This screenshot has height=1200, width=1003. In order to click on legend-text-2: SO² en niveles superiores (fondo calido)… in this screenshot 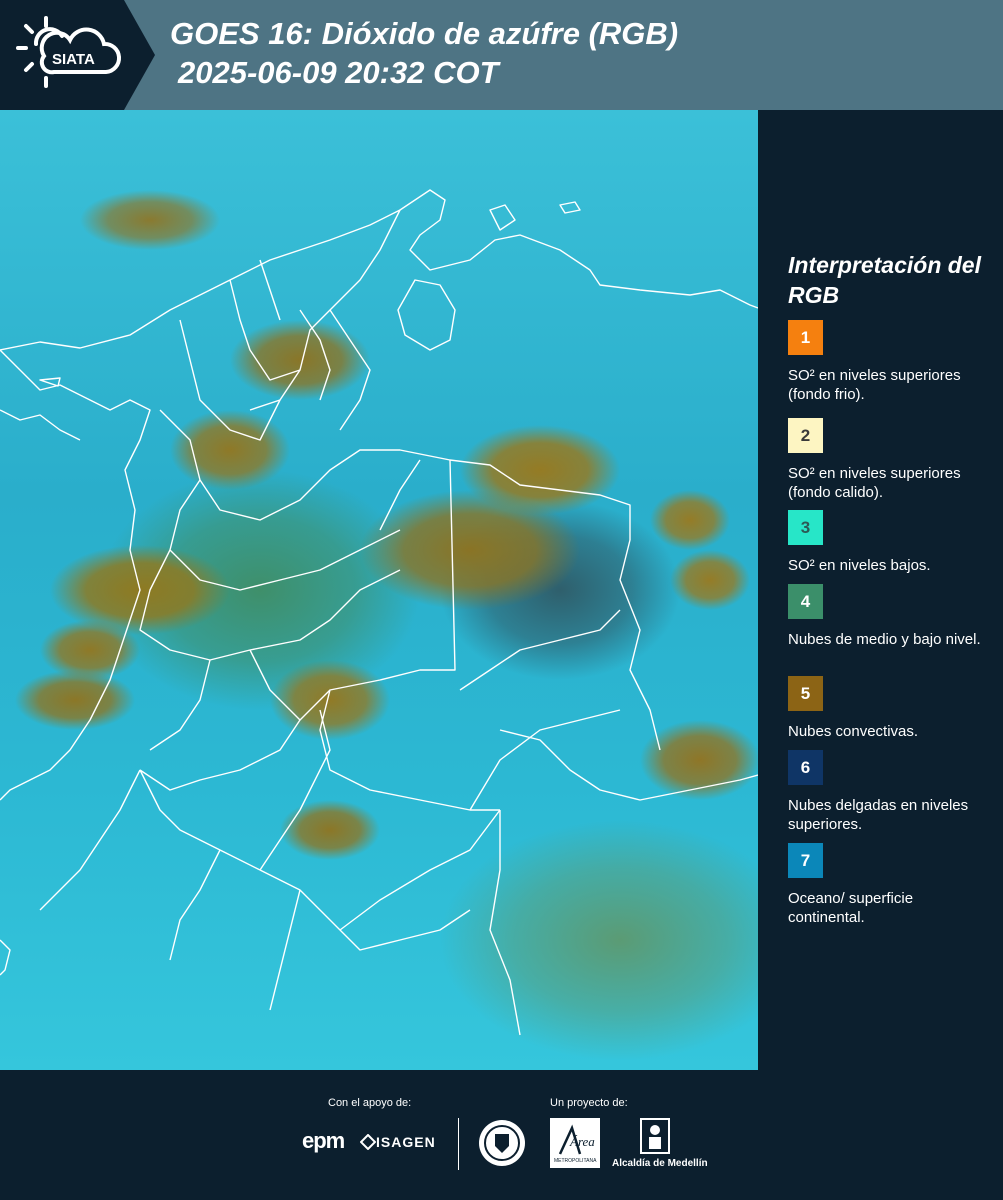, I will do `click(874, 483)`.